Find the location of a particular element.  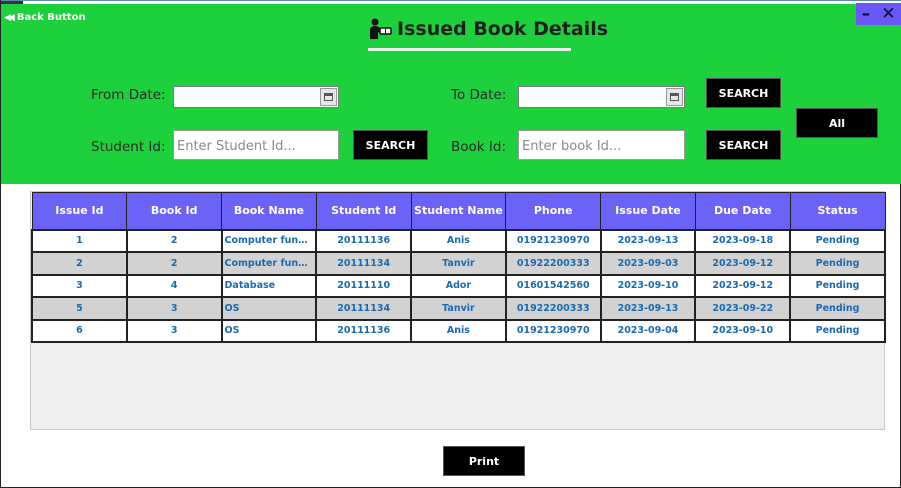

cell-book-name: Database is located at coordinates (269, 285).